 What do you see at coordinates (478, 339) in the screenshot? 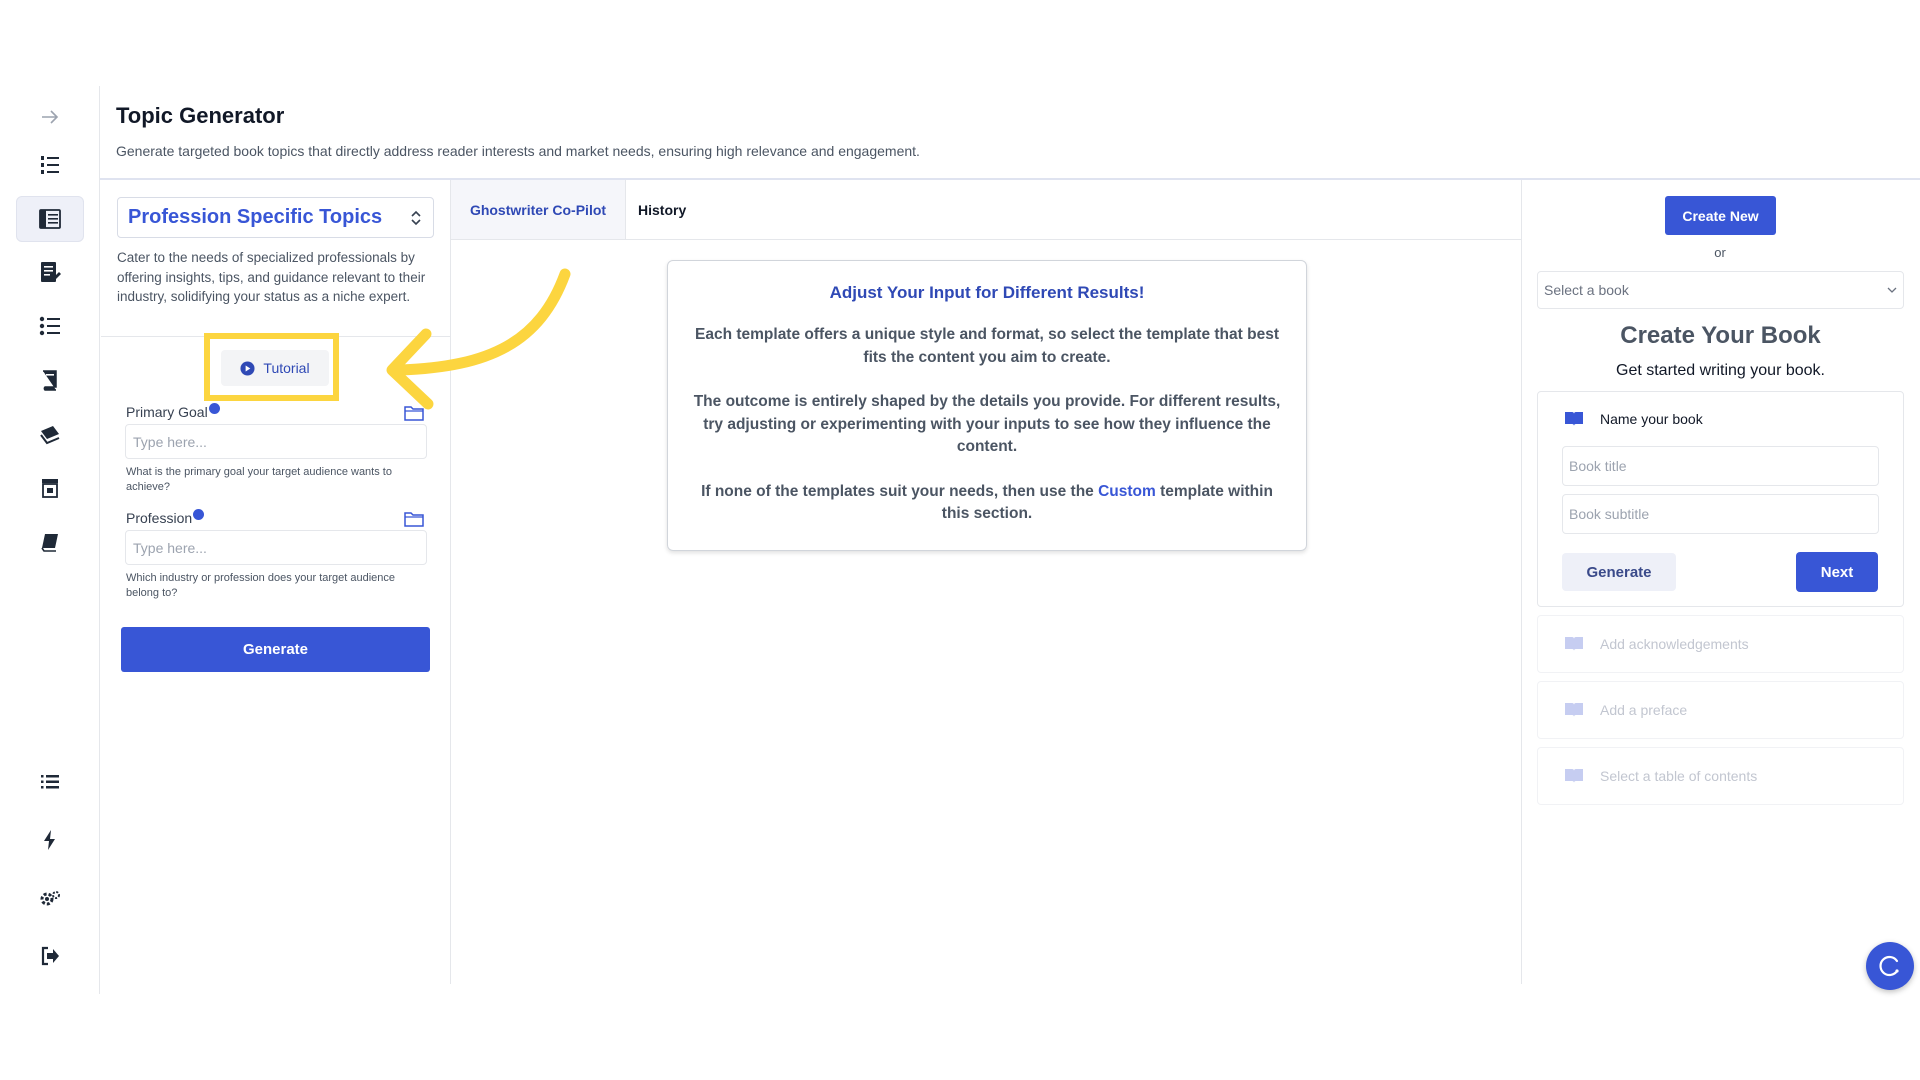
I see `annotation-arrow-icon` at bounding box center [478, 339].